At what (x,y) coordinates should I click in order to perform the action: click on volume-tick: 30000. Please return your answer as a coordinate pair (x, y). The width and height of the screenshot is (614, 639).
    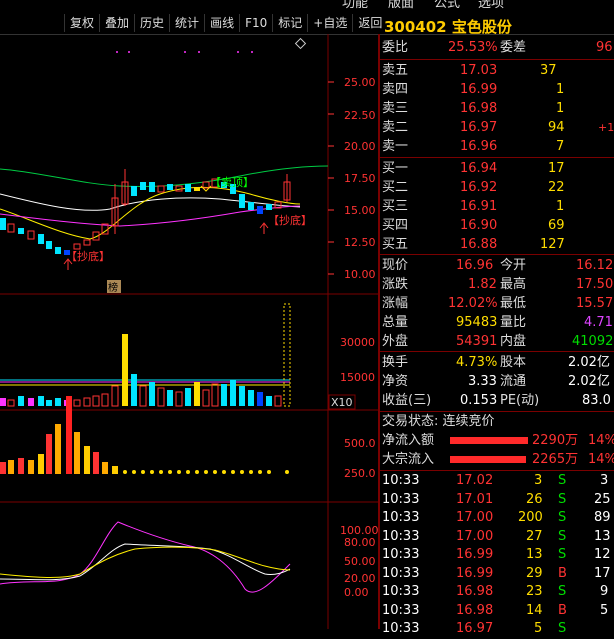
    Looking at the image, I should click on (357, 342).